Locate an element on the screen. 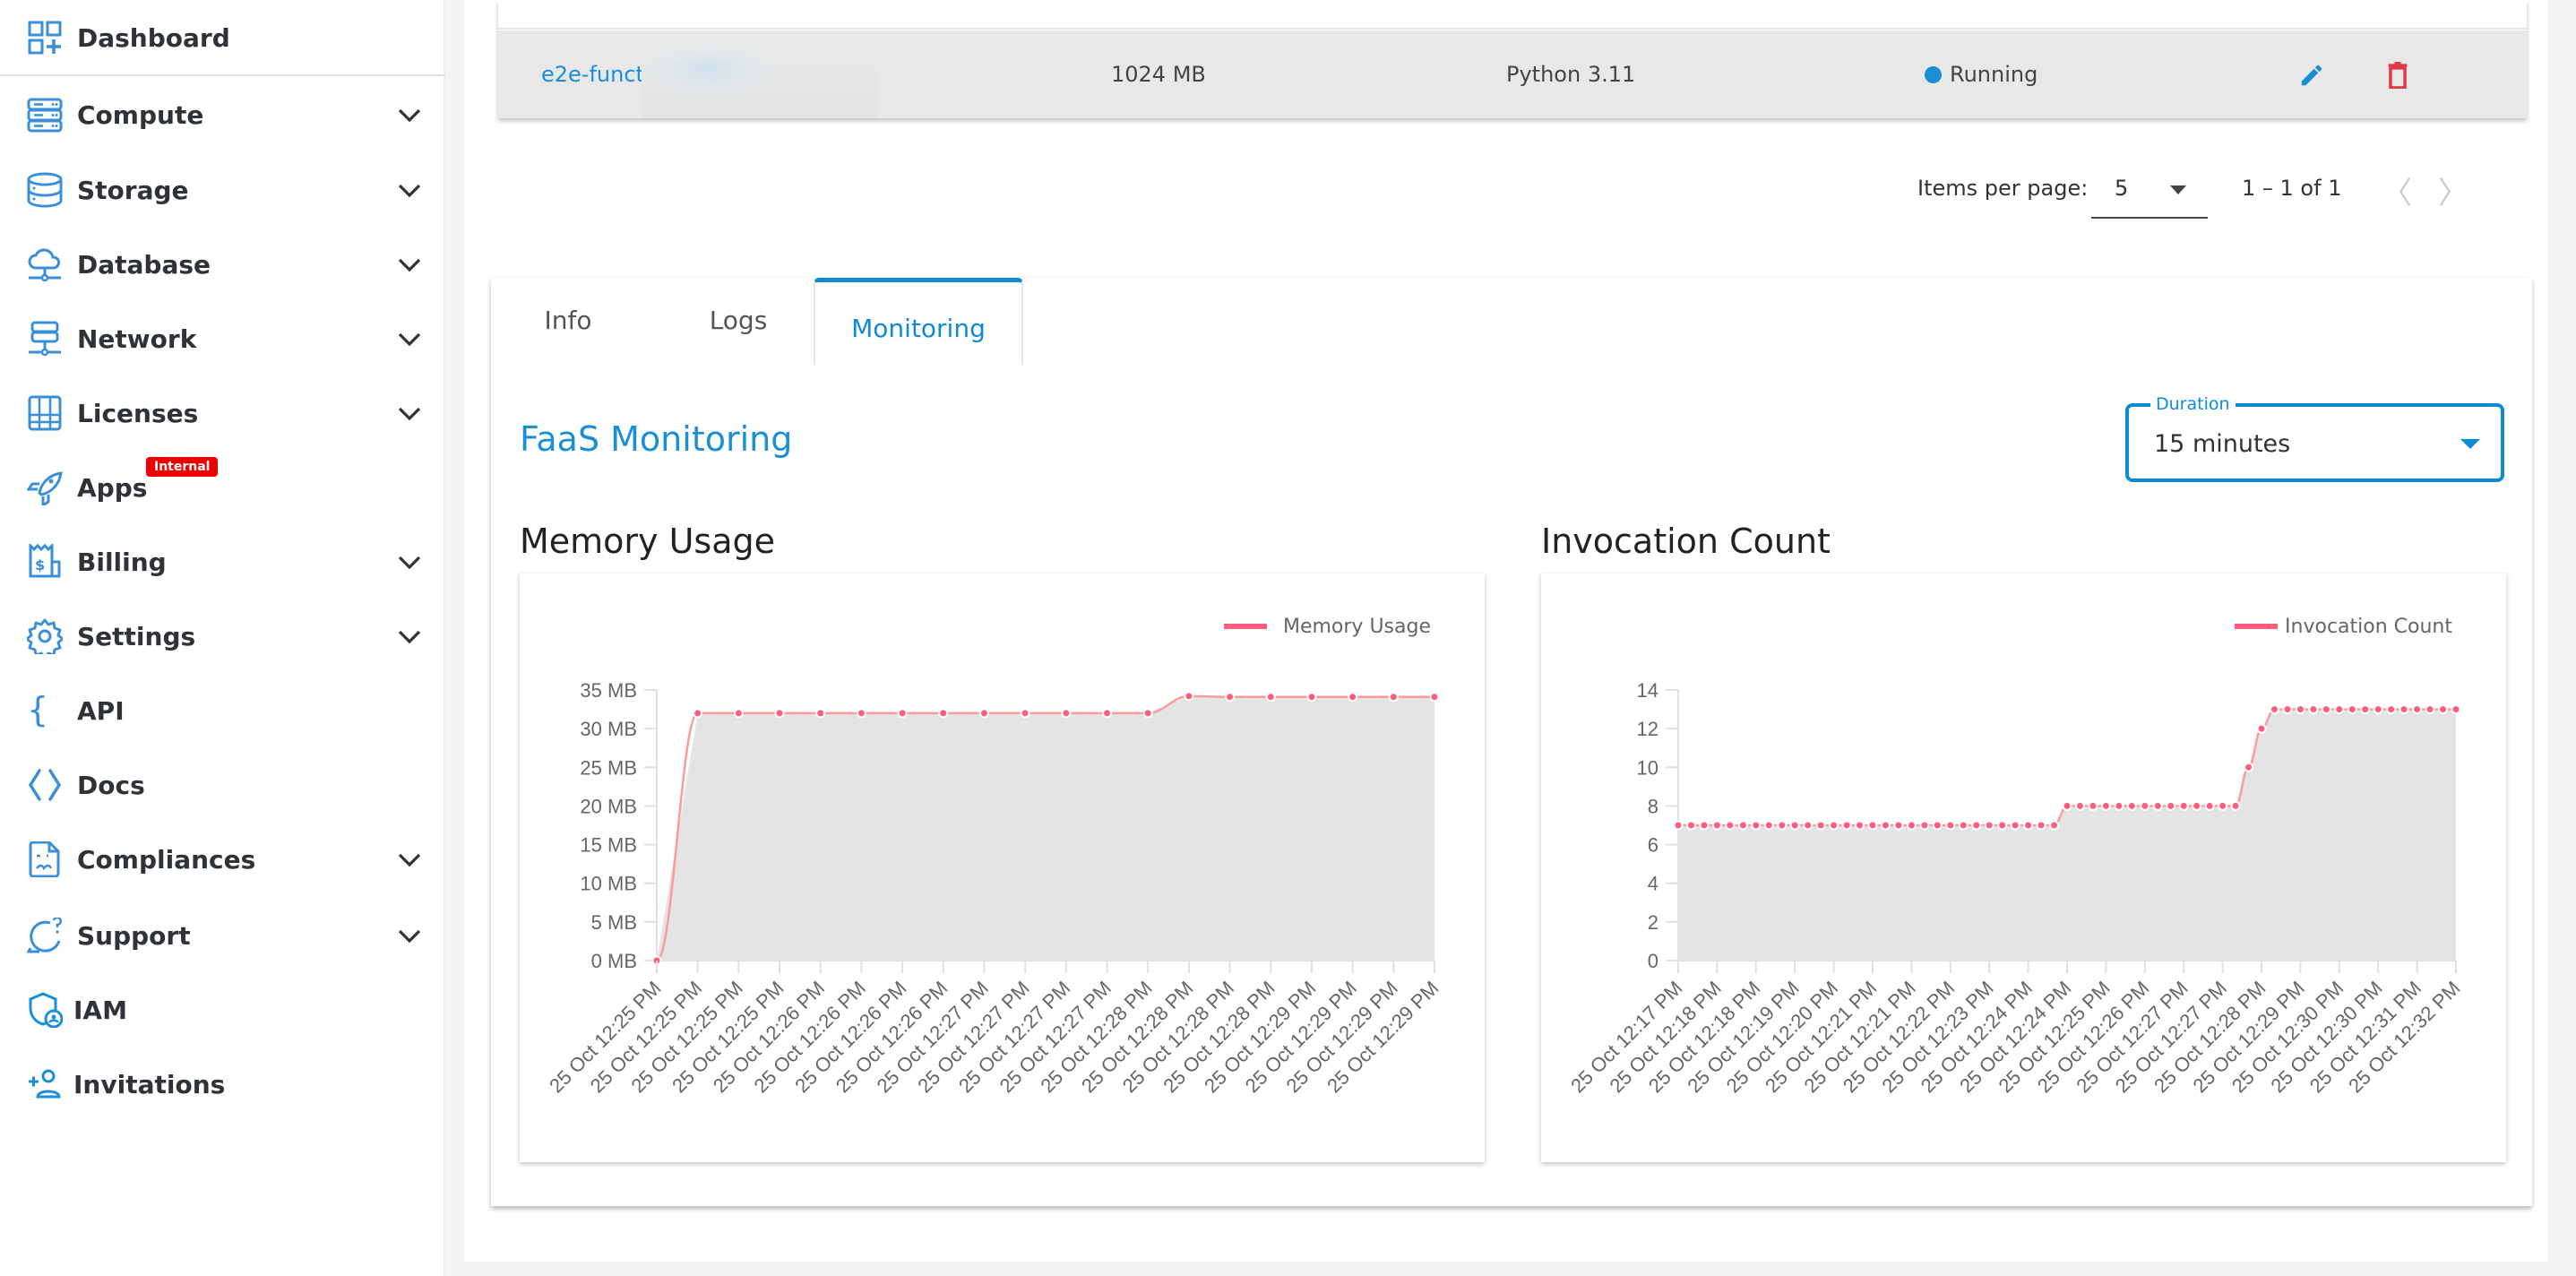 This screenshot has width=2576, height=1276. previous-page-button: 〈 is located at coordinates (2397, 191).